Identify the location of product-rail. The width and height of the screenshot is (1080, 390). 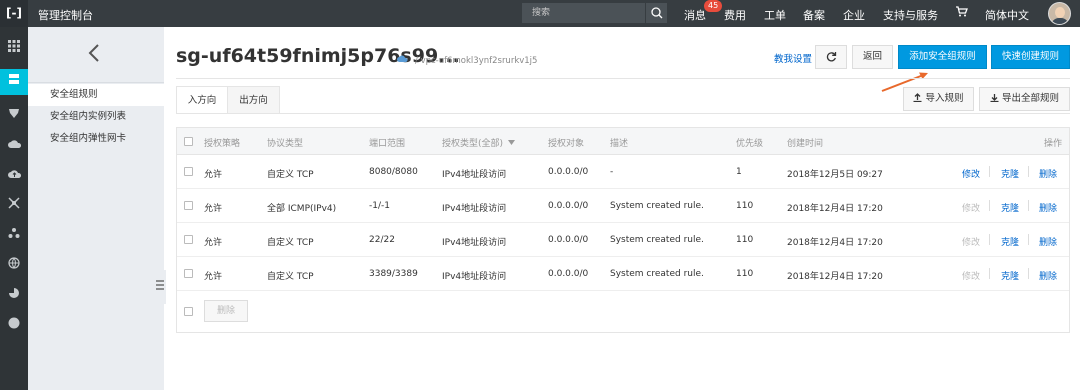
(14, 208).